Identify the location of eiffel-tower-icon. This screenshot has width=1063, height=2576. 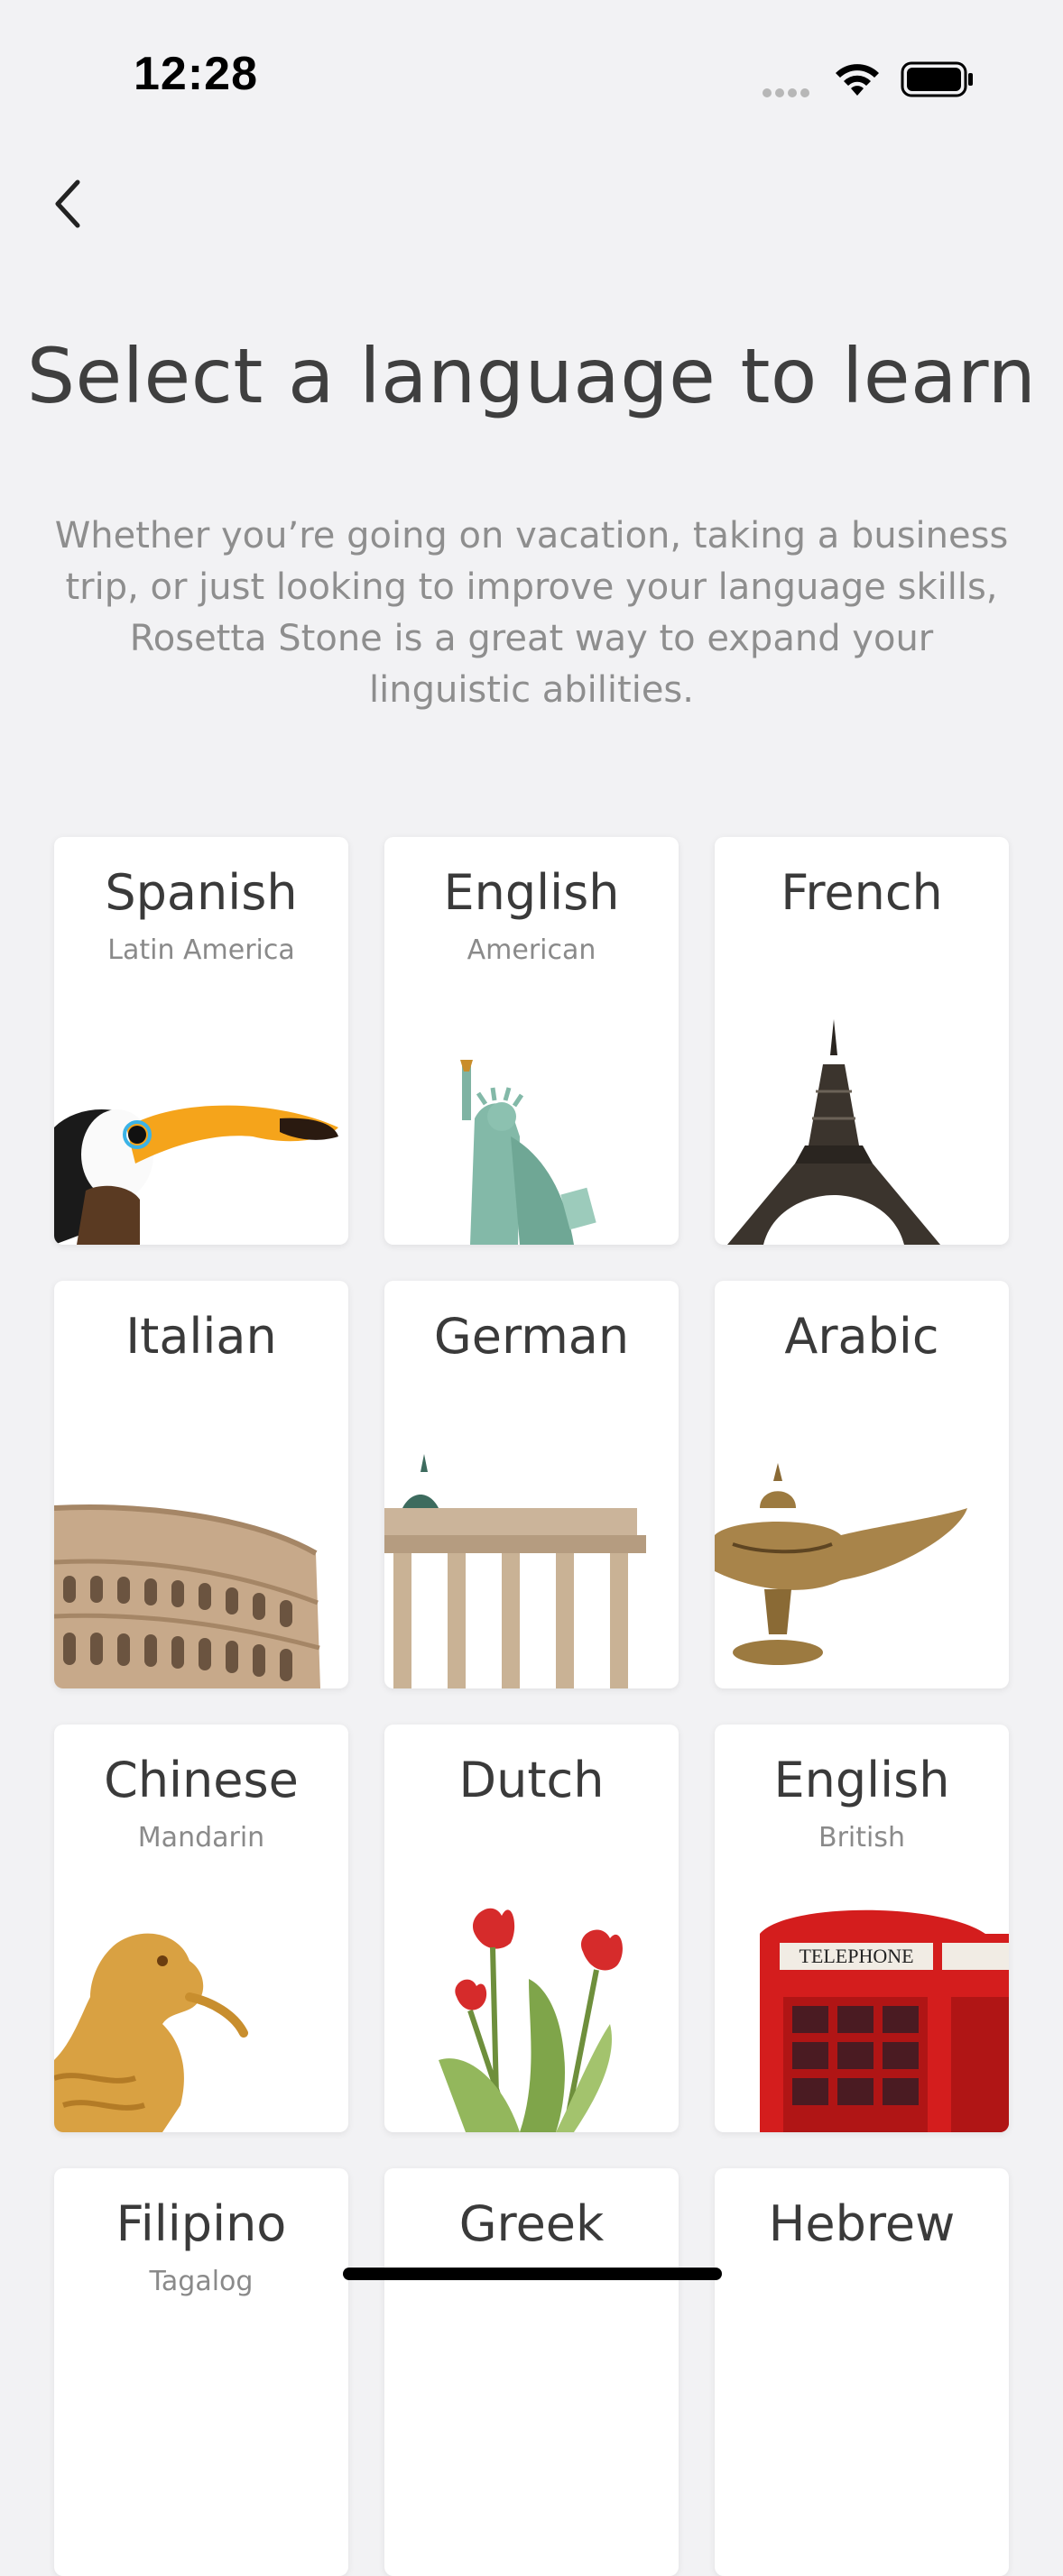
(834, 1132).